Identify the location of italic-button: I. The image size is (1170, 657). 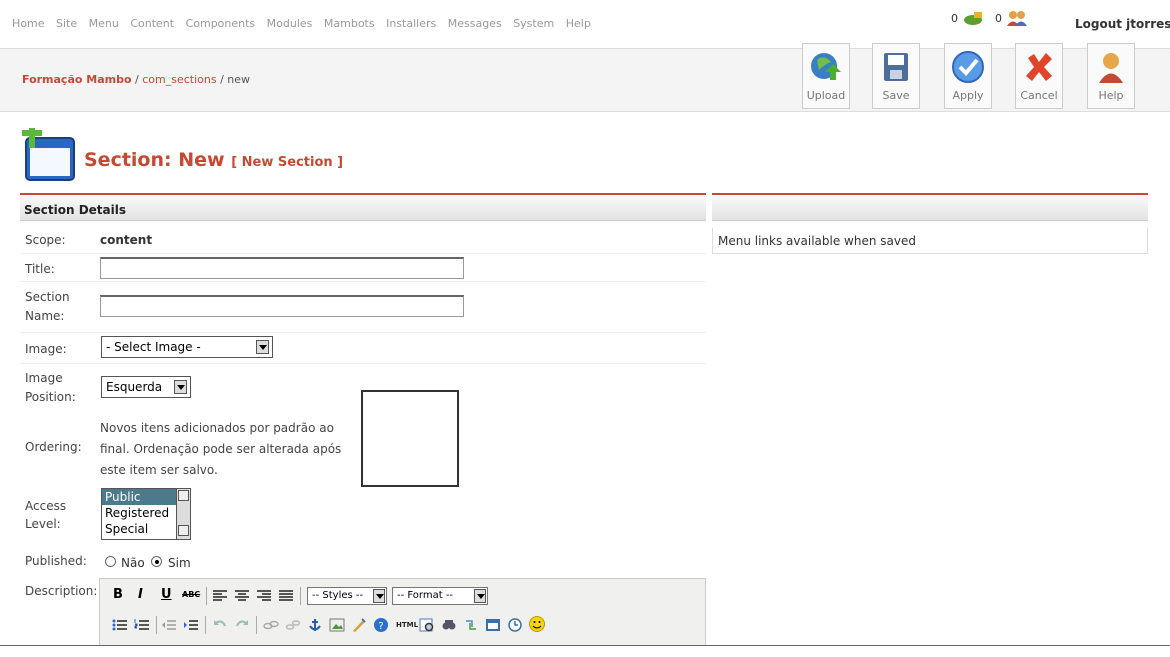
(140, 594).